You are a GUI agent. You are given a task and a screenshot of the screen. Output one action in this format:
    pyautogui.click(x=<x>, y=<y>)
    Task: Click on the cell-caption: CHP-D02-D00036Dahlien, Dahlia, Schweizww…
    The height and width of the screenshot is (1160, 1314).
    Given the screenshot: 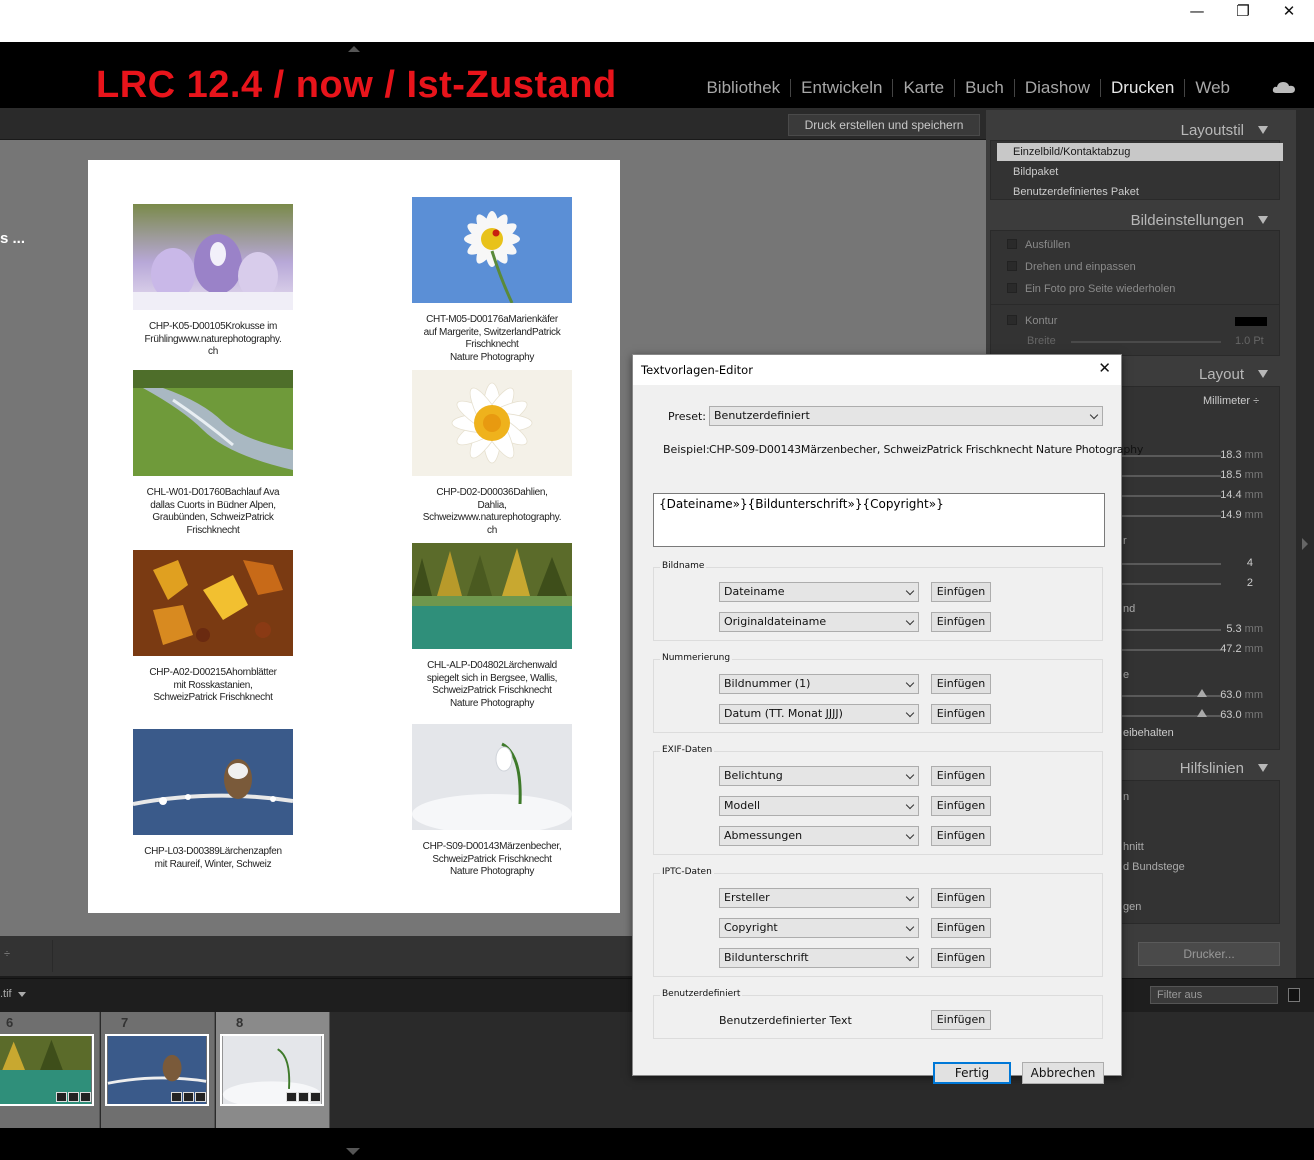 What is the action you would take?
    pyautogui.click(x=492, y=511)
    